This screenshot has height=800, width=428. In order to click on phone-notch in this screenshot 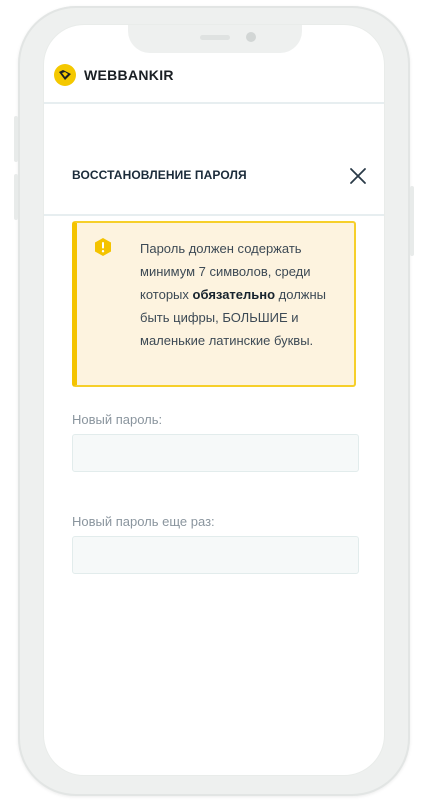, I will do `click(215, 39)`.